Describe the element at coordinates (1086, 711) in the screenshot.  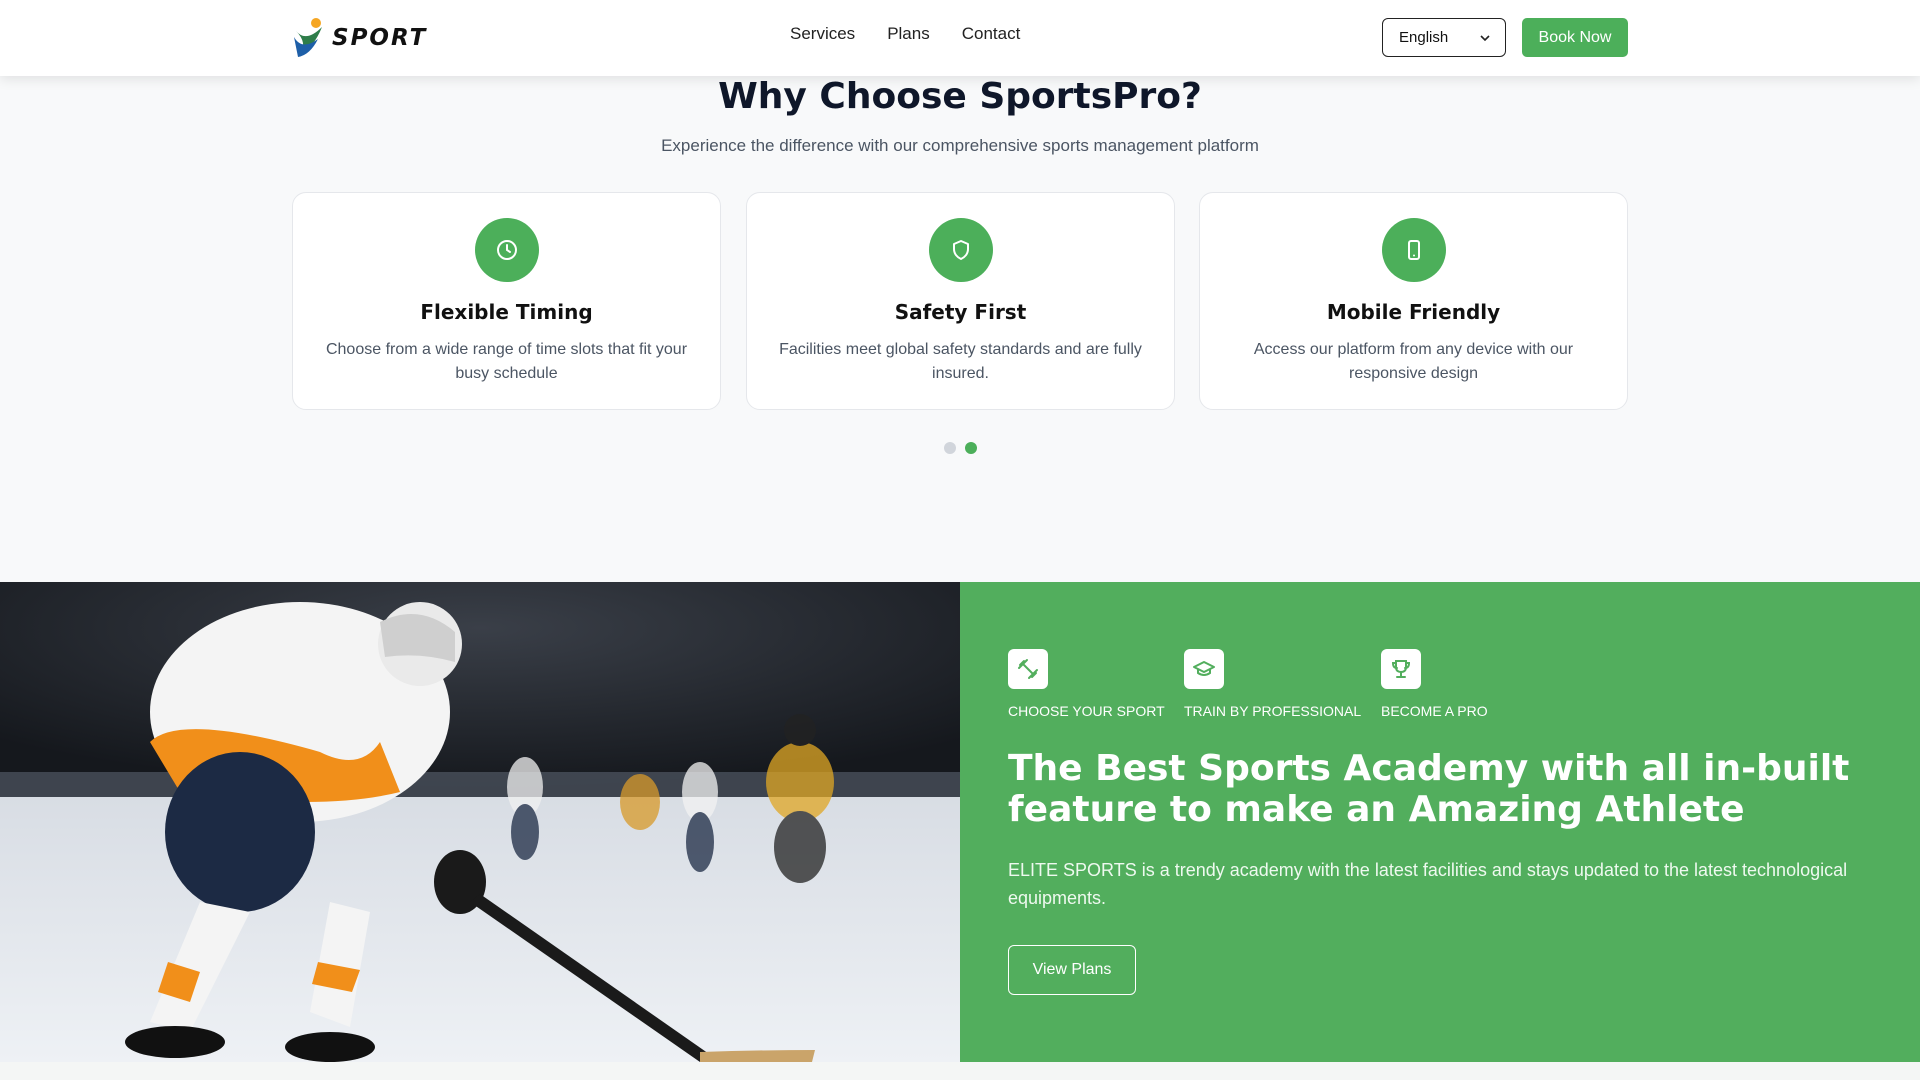
I see `feature-label: CHOOSE YOUR SPORT` at that location.